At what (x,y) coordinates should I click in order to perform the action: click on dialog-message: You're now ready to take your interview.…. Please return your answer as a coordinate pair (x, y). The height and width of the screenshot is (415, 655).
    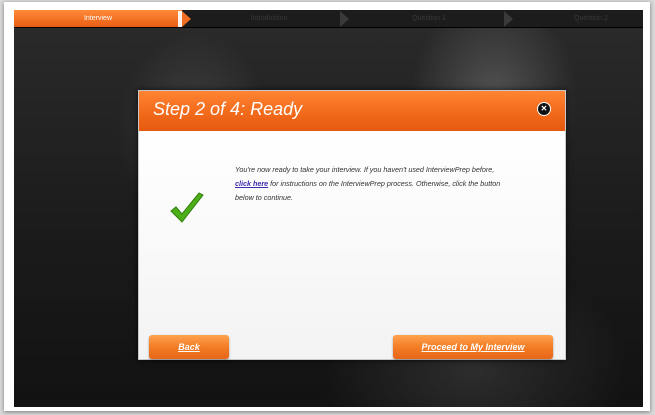
    Looking at the image, I should click on (371, 184).